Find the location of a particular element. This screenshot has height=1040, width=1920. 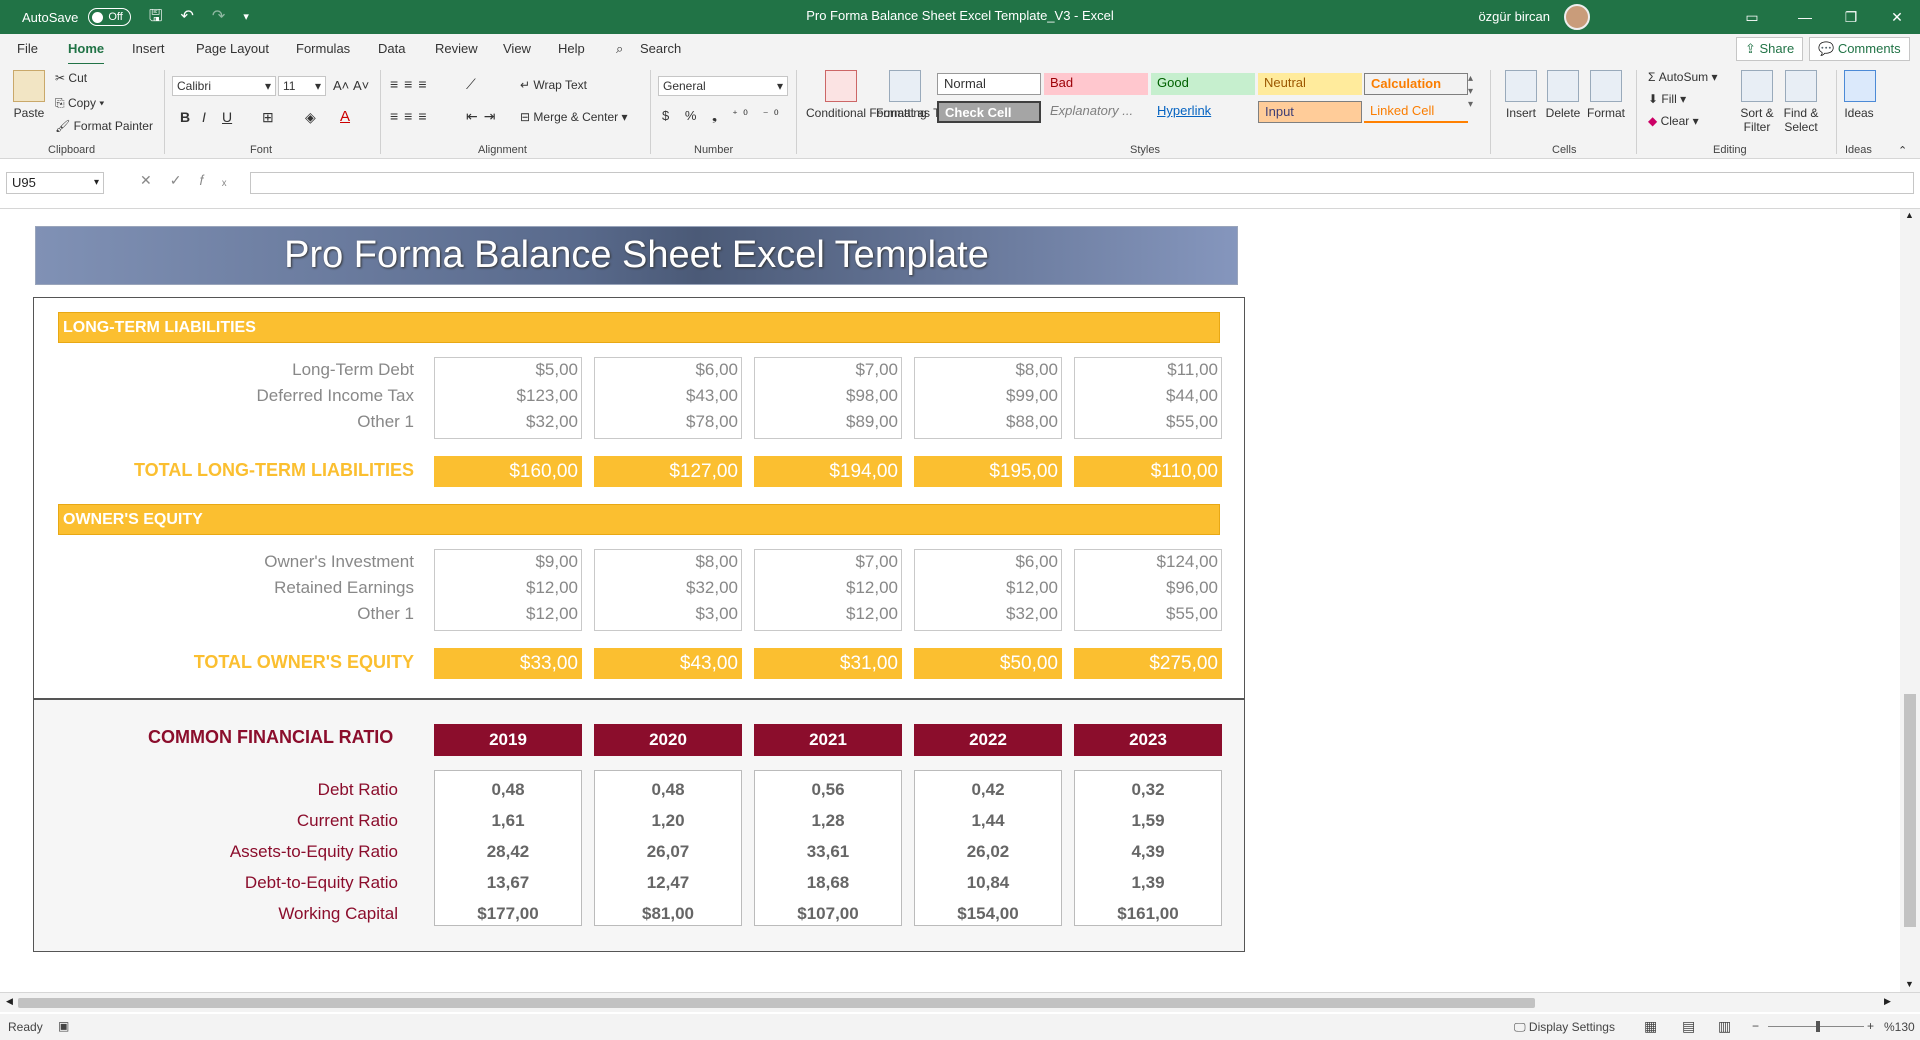

value-cell: $89,00 is located at coordinates (828, 422).